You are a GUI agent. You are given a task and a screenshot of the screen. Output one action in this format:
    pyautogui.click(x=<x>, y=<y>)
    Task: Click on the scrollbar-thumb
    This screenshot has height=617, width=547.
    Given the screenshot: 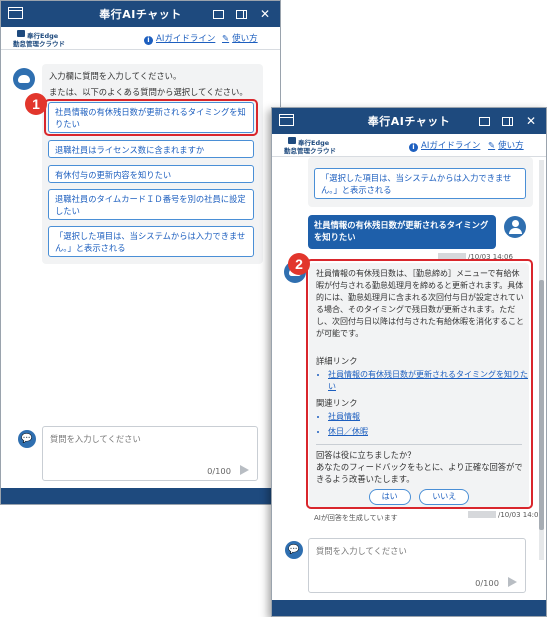 What is the action you would take?
    pyautogui.click(x=541, y=405)
    